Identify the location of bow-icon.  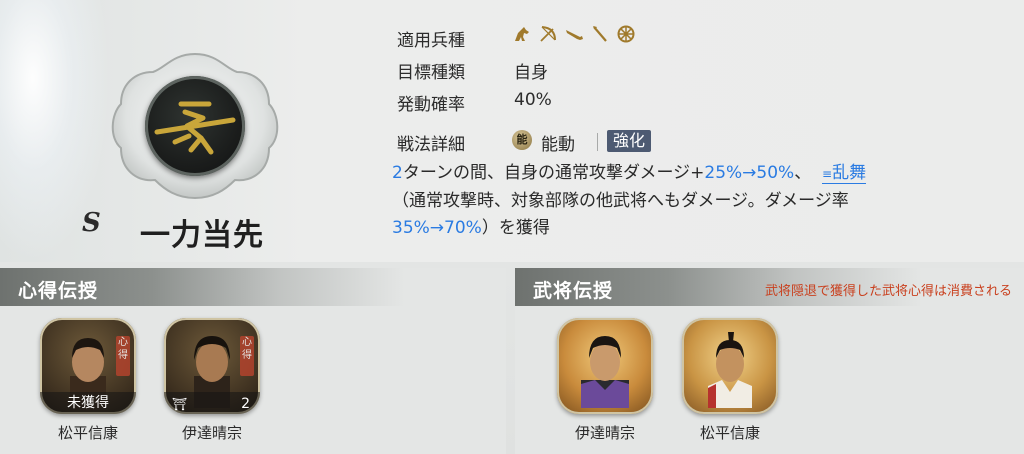
(548, 34).